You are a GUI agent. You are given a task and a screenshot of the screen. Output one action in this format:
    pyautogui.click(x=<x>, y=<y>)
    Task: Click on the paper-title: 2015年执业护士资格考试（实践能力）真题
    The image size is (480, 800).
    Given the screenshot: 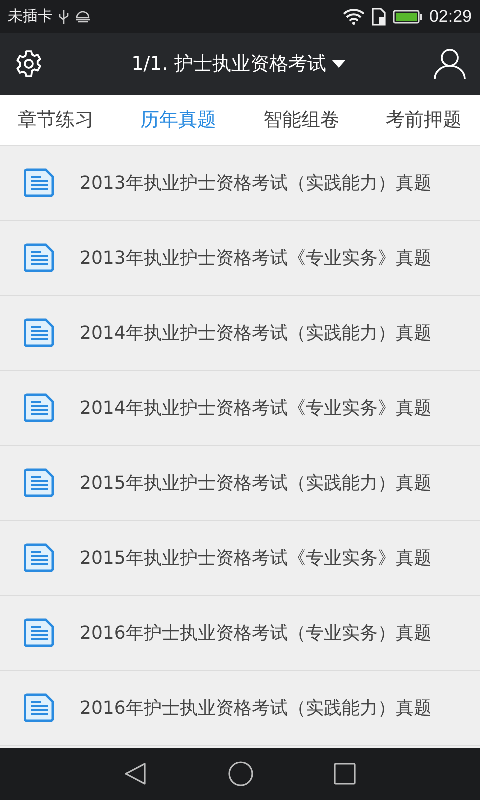 What is the action you would take?
    pyautogui.click(x=256, y=483)
    